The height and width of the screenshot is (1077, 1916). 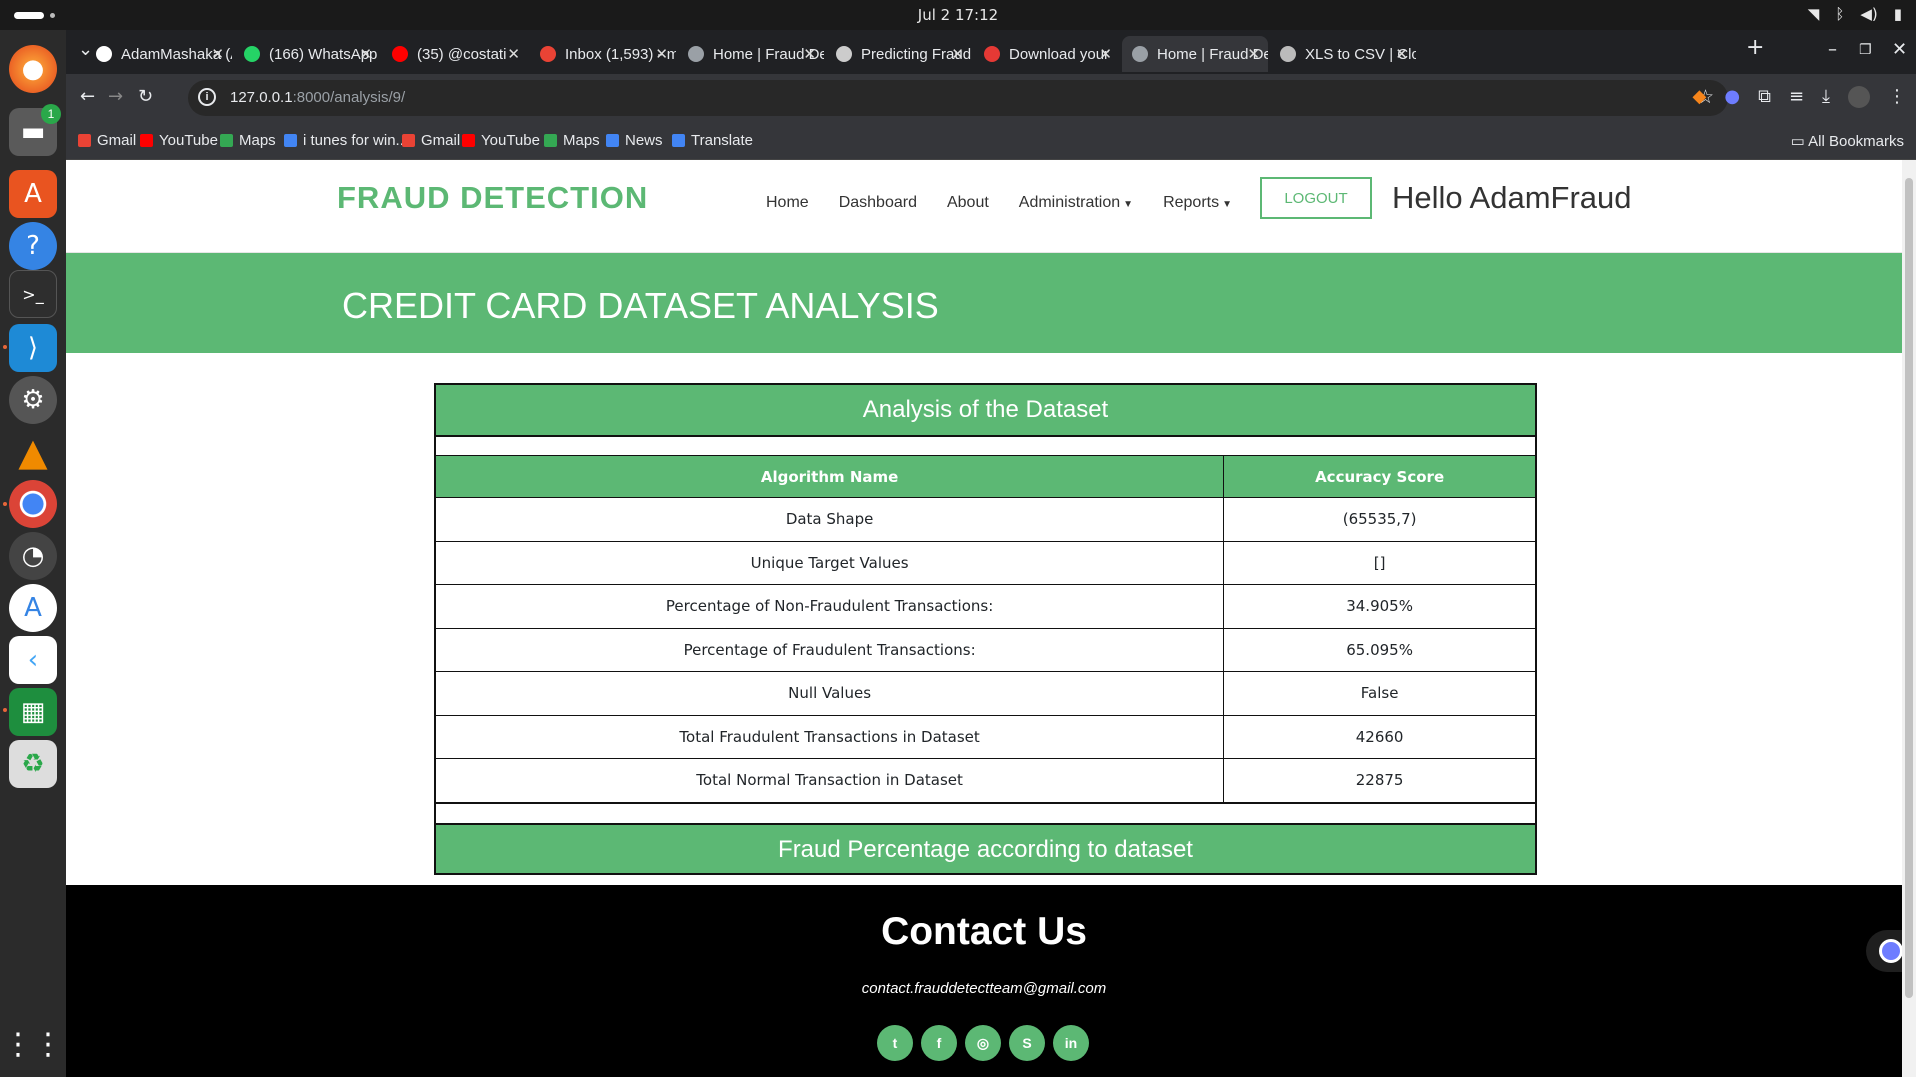 What do you see at coordinates (317, 97) in the screenshot?
I see `url-text: 127.0.0.1:8000/analysis/9/` at bounding box center [317, 97].